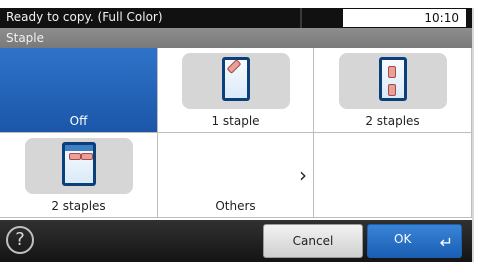 Image resolution: width=478 pixels, height=262 pixels. I want to click on clock: 10:10, so click(441, 18).